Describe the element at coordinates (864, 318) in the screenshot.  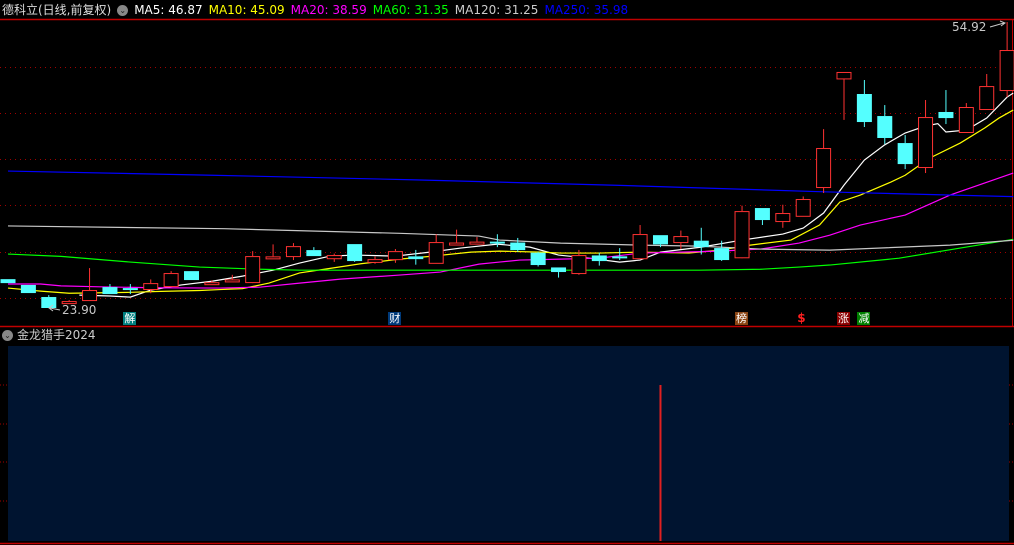
I see `event-marker: 减` at that location.